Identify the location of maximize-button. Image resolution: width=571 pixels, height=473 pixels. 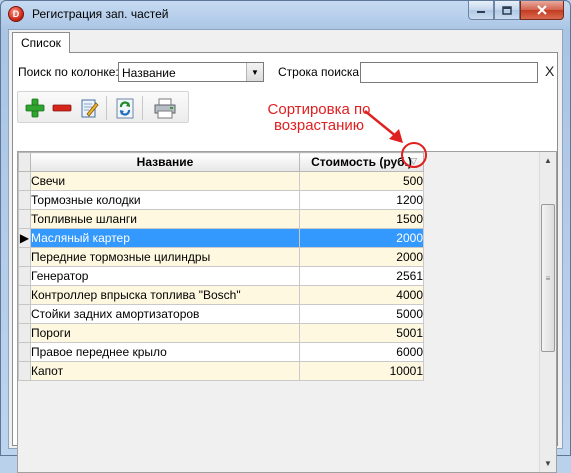
(507, 10).